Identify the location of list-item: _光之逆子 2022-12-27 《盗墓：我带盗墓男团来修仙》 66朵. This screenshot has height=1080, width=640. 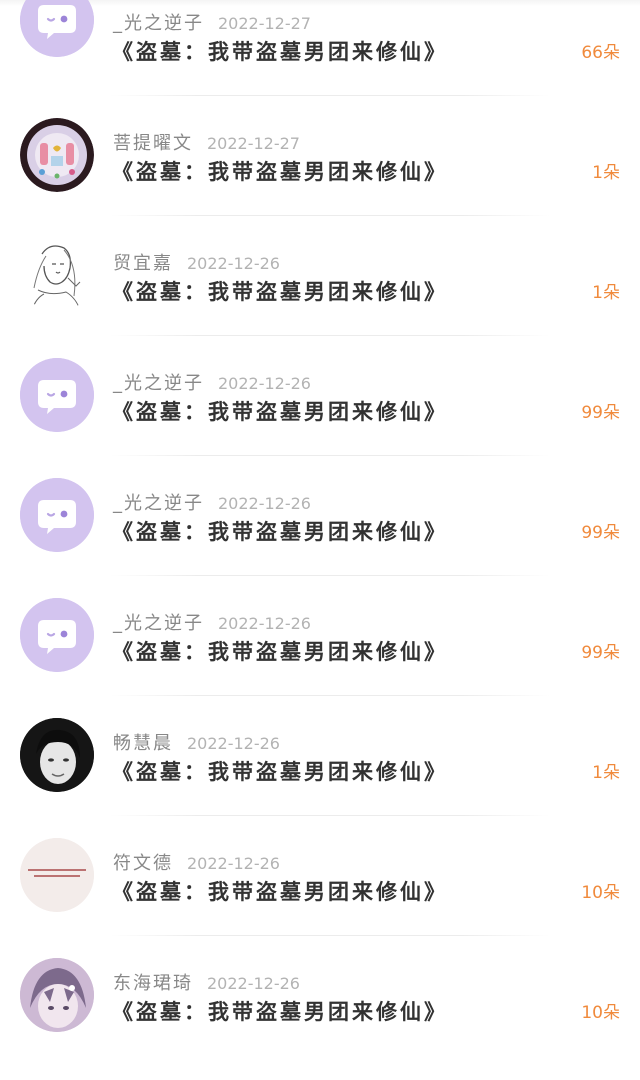
(320, 60).